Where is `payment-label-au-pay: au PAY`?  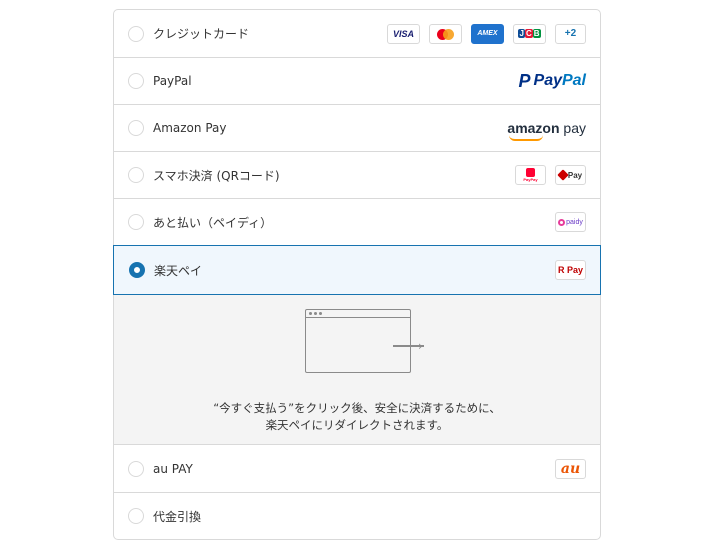
payment-label-au-pay: au PAY is located at coordinates (173, 468).